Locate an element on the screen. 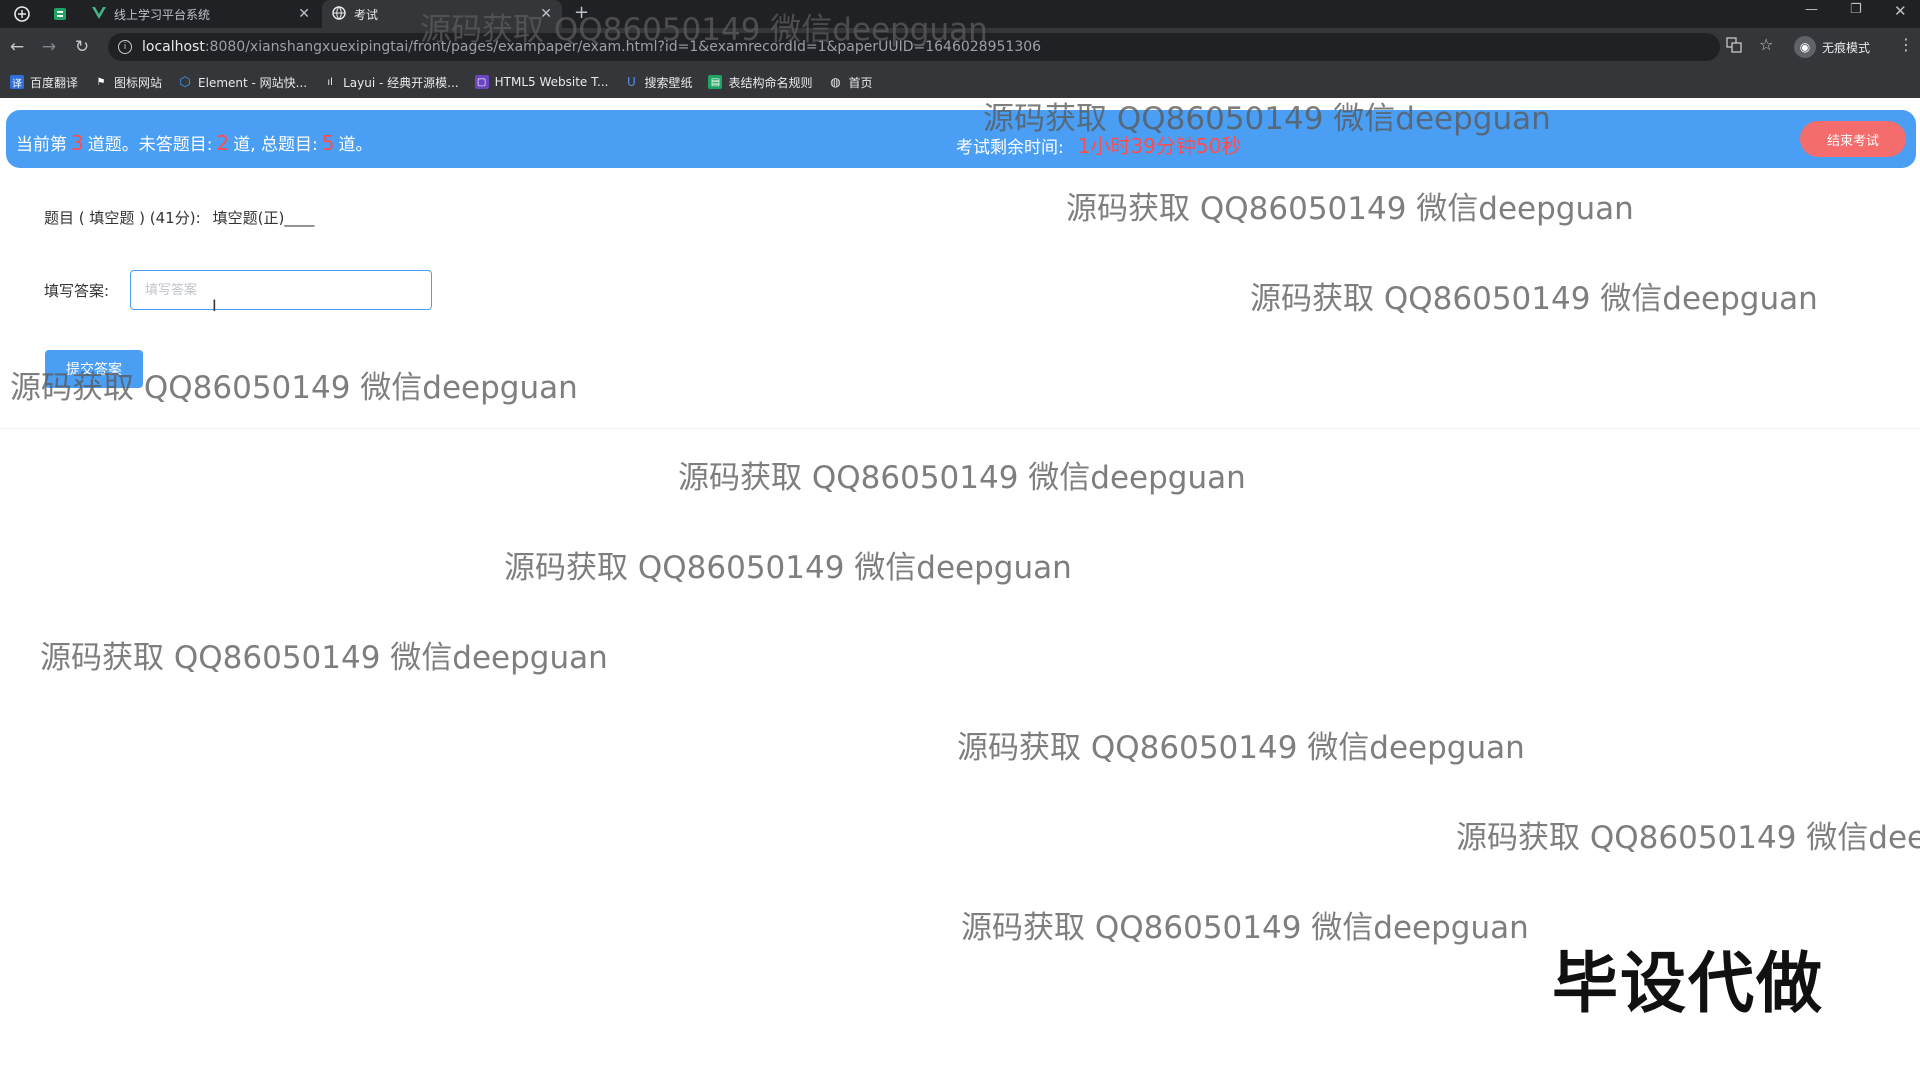 The height and width of the screenshot is (1072, 1920). new-tab-icon: + is located at coordinates (581, 12).